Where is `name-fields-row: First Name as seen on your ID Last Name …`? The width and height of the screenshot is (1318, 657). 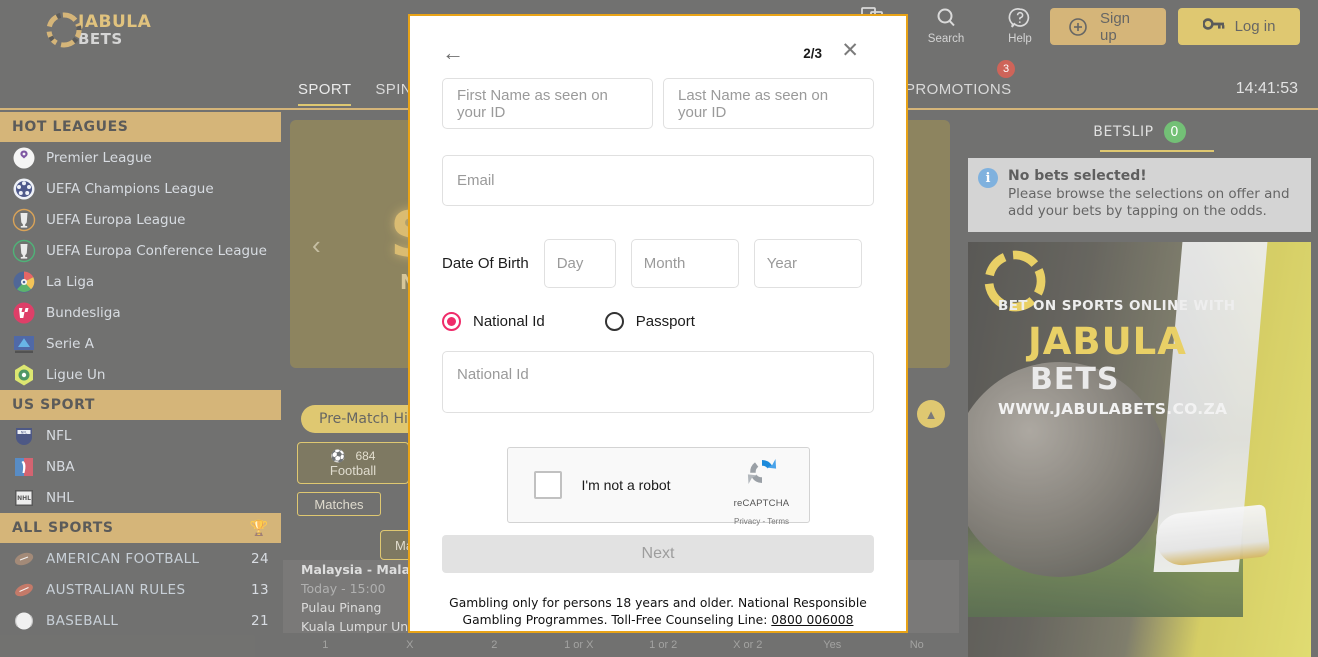
name-fields-row: First Name as seen on your ID Last Name … is located at coordinates (658, 103).